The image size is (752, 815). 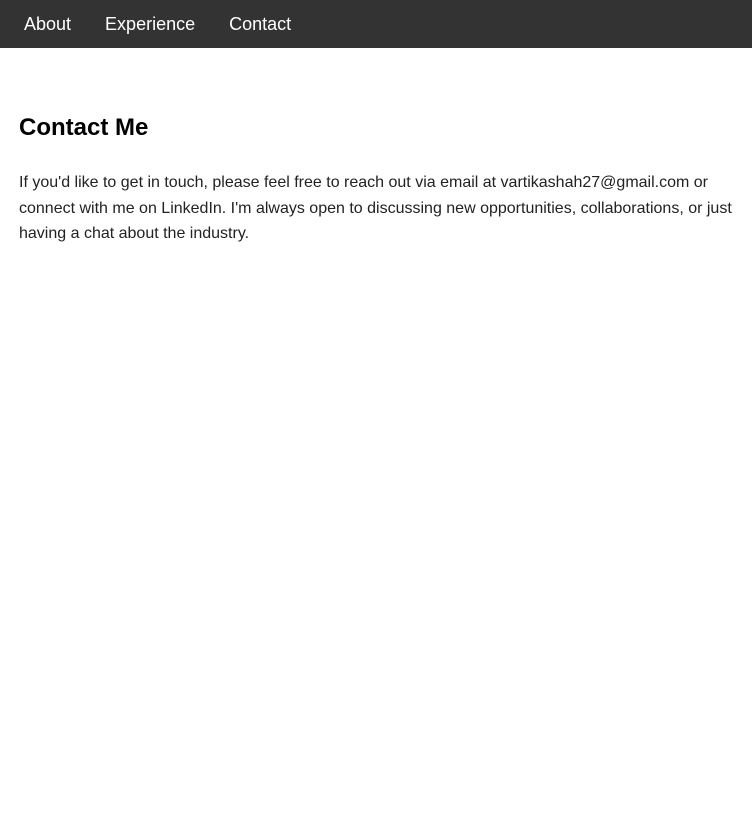 What do you see at coordinates (150, 24) in the screenshot?
I see `nav-link-experience: Experience` at bounding box center [150, 24].